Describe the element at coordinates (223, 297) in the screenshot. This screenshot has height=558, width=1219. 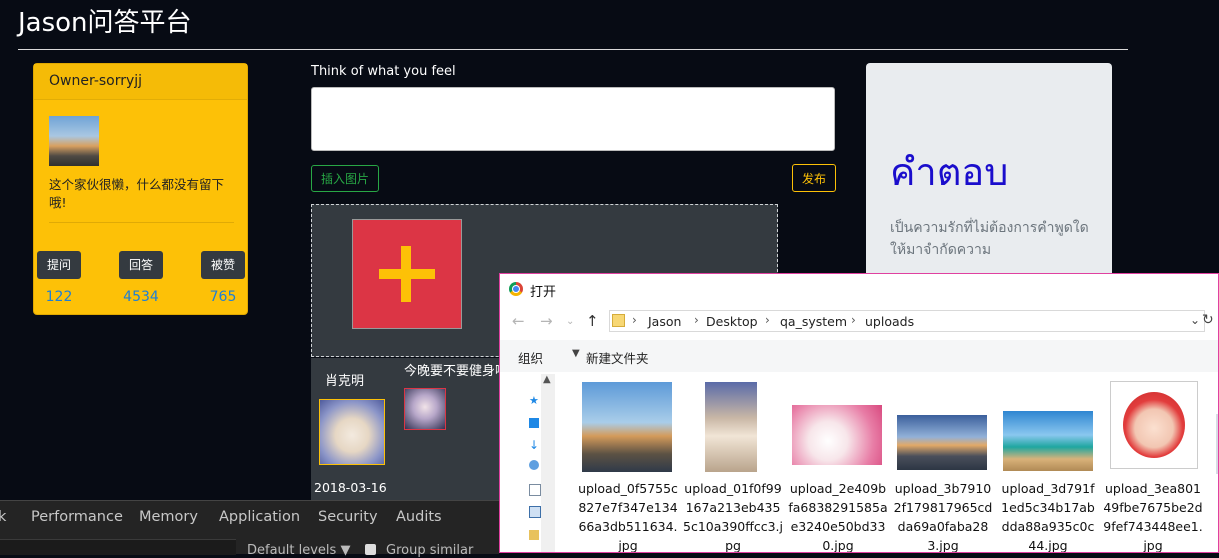
I see `likes-count: 765` at that location.